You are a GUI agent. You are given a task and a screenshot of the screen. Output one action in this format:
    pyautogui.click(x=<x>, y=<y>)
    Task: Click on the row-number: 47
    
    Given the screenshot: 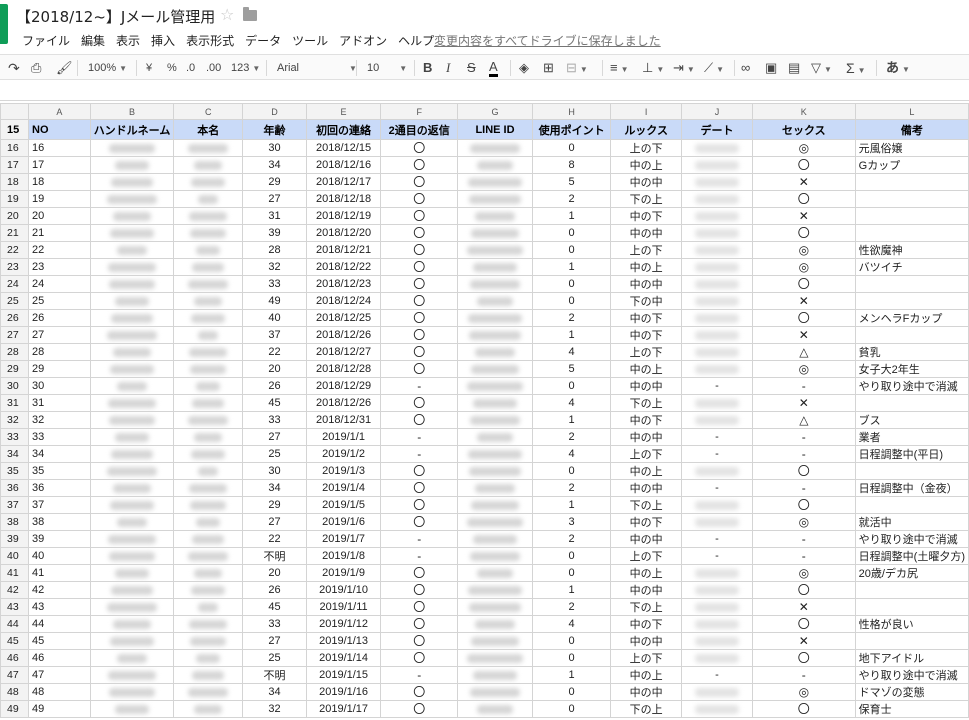 What is the action you would take?
    pyautogui.click(x=15, y=675)
    